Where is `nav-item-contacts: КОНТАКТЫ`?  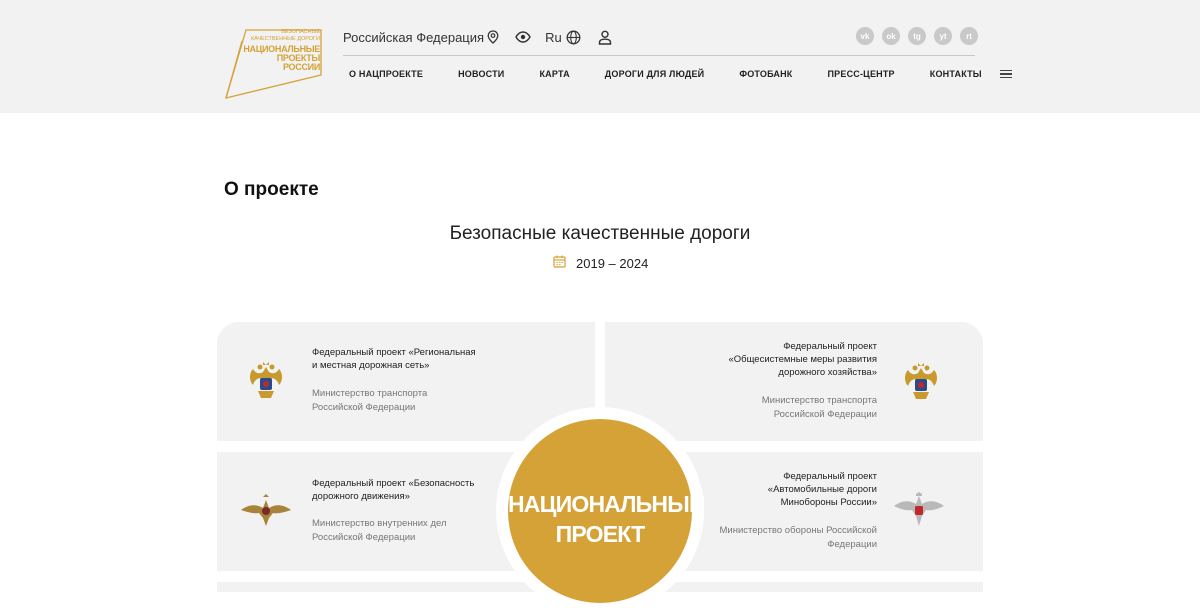
nav-item-contacts: КОНТАКТЫ is located at coordinates (956, 74).